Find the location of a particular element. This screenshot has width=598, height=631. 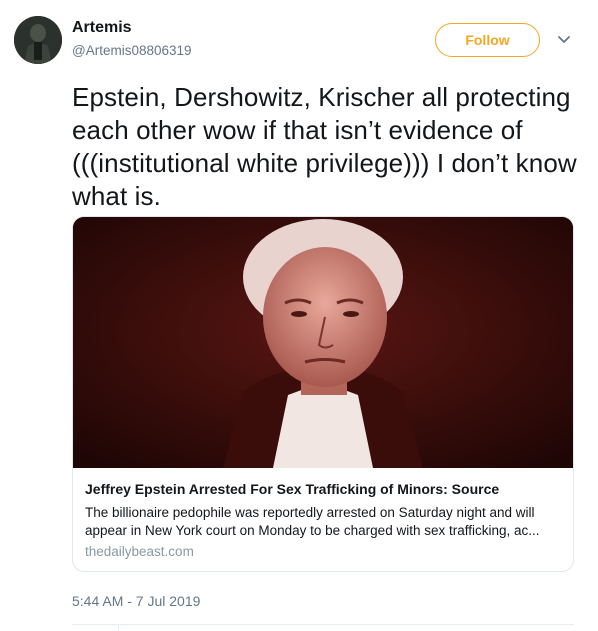

follow-button: Follow is located at coordinates (487, 40).